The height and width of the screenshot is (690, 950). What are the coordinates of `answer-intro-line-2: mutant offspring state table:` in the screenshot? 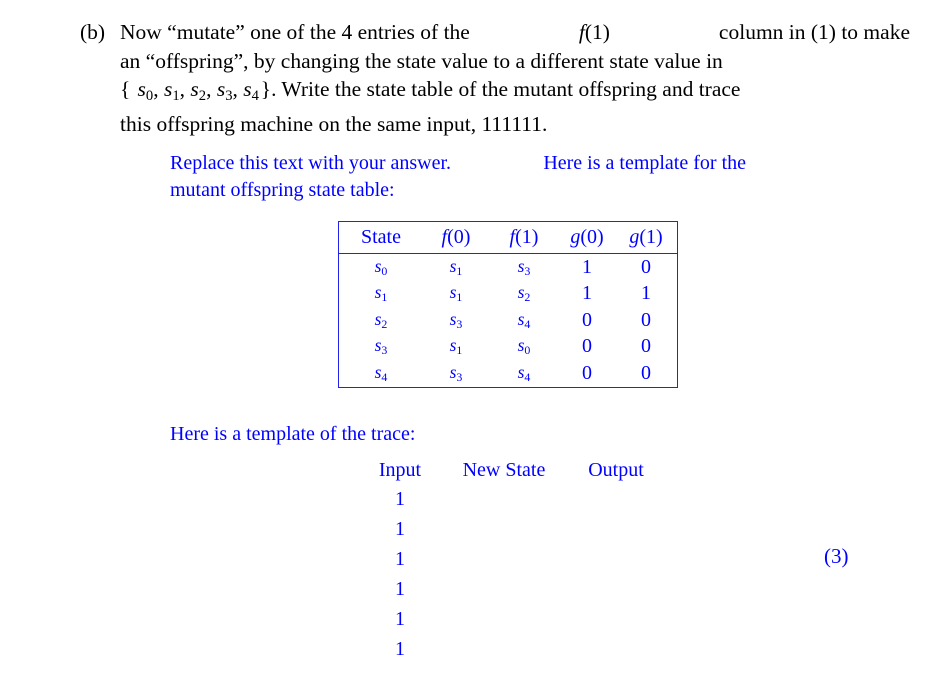 It's located at (282, 190).